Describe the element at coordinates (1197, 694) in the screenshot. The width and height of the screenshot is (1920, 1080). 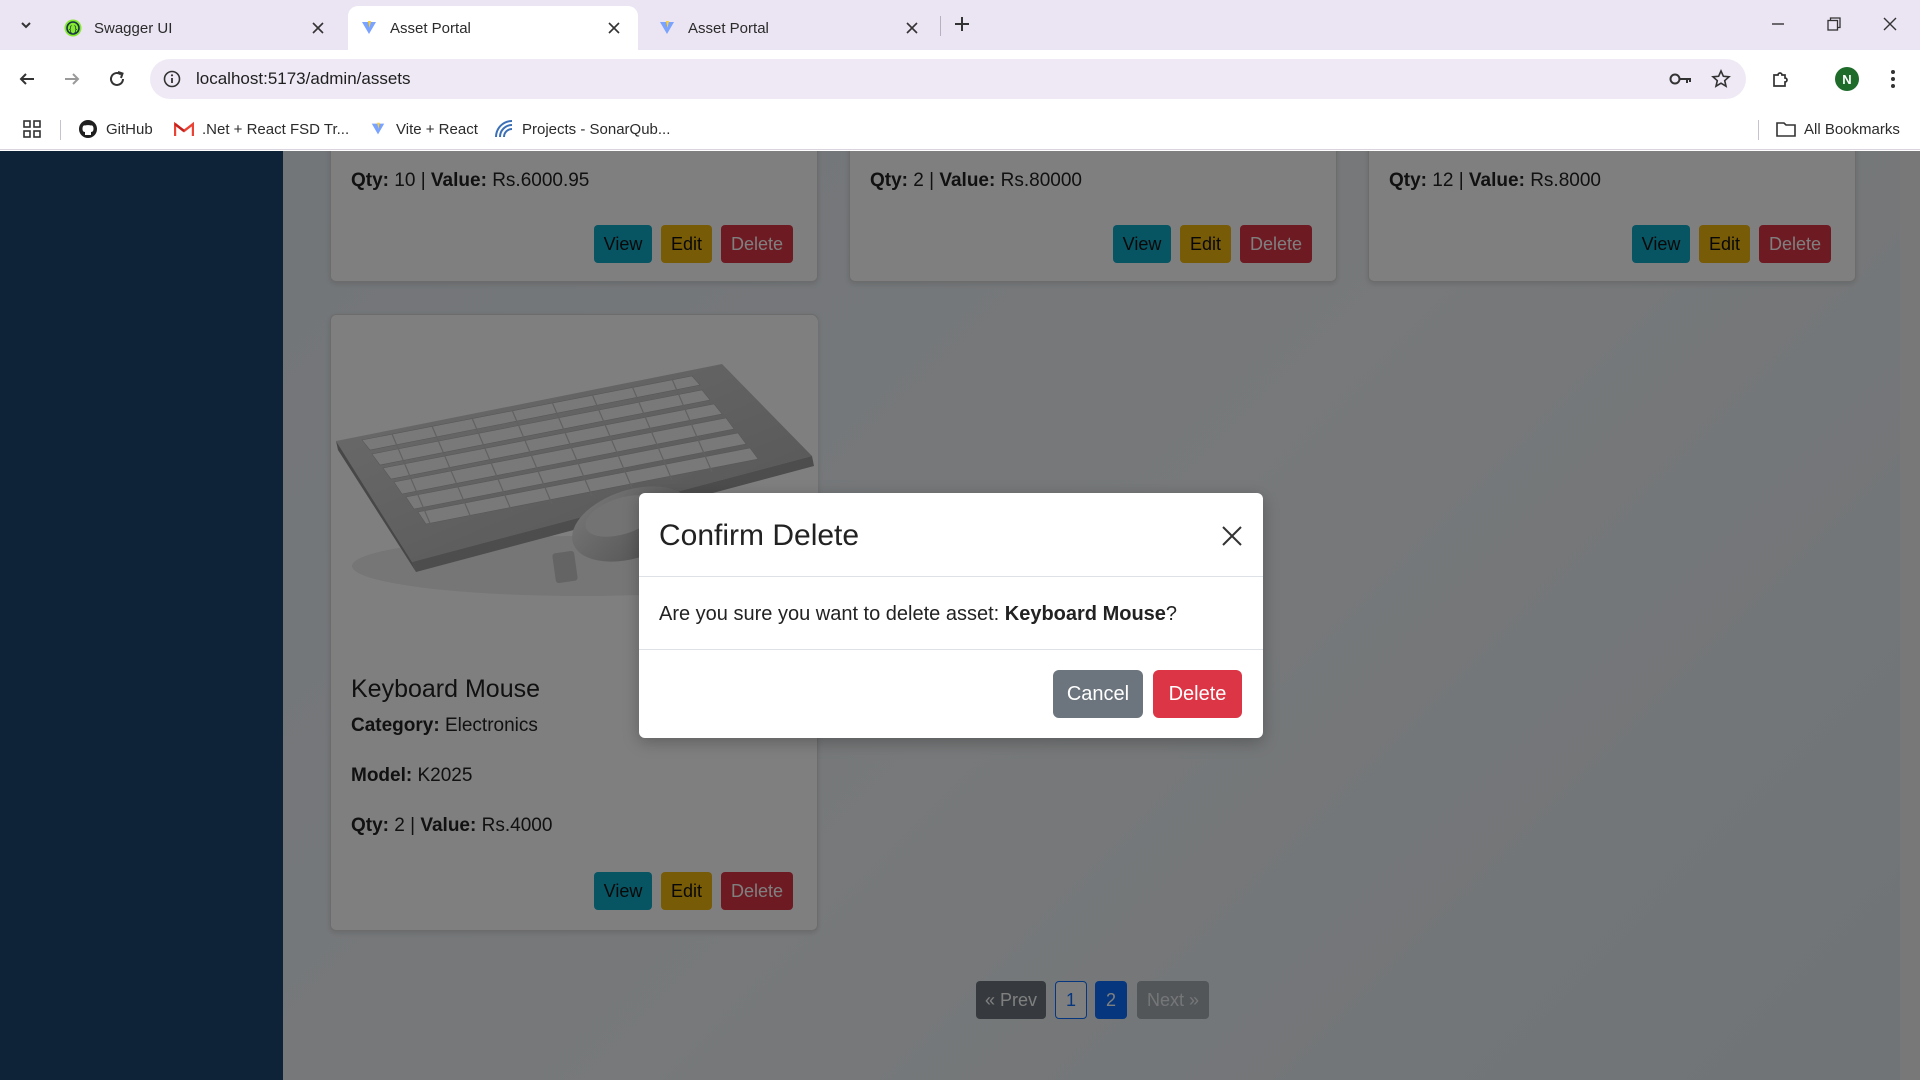
I see `confirm-delete-button: Delete` at that location.